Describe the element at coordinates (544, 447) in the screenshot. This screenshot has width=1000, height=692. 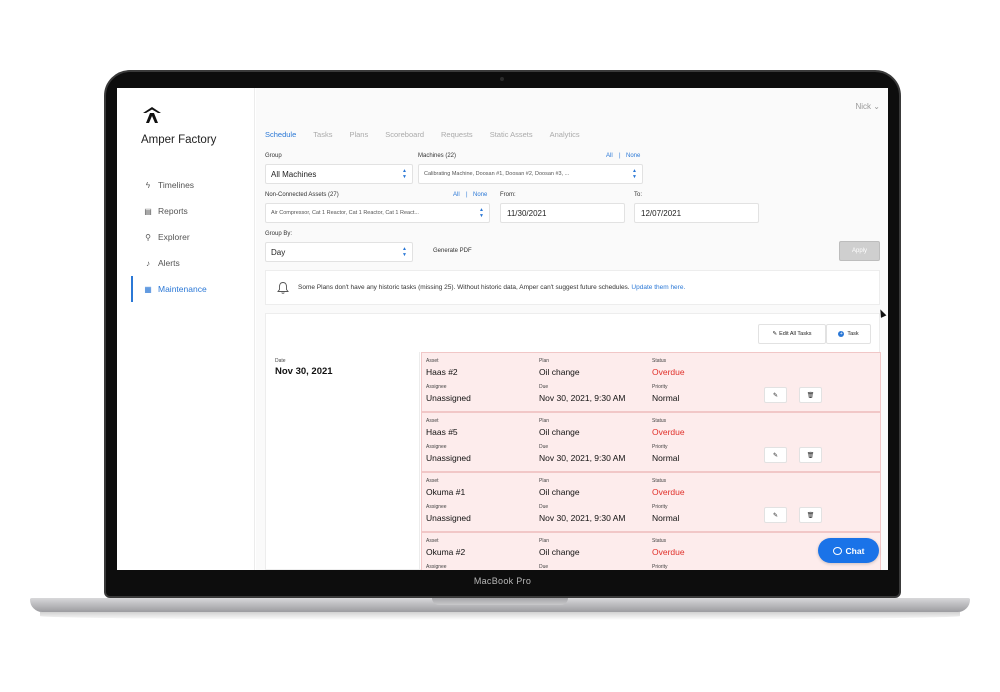
I see `due-label: Due` at that location.